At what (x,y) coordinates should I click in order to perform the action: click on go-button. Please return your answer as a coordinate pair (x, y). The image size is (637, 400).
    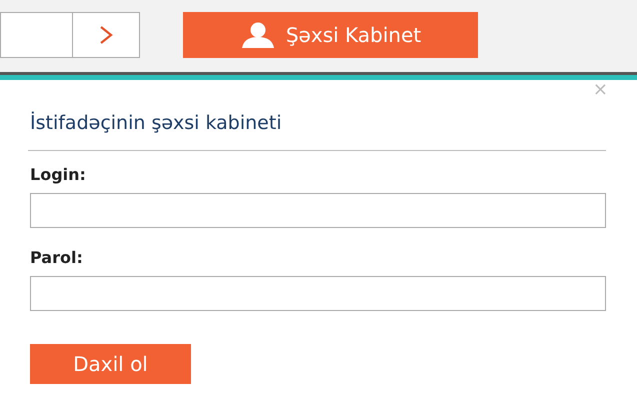
    Looking at the image, I should click on (106, 35).